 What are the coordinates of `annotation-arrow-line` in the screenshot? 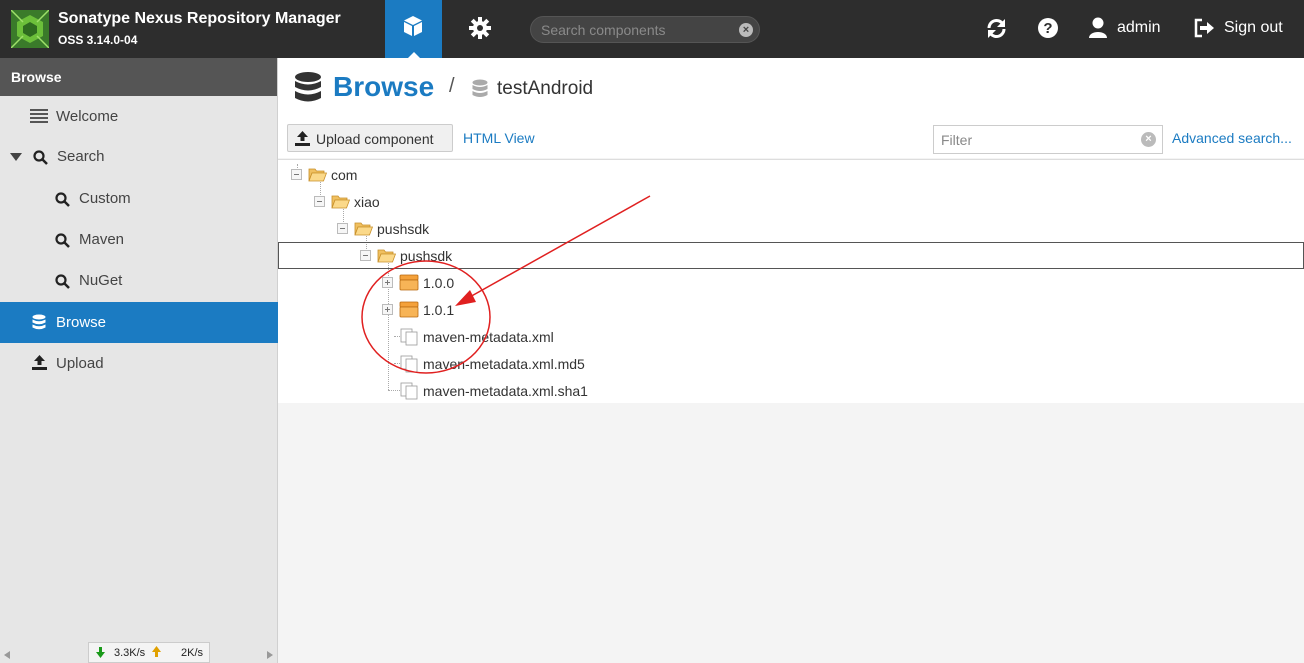 It's located at (559, 247).